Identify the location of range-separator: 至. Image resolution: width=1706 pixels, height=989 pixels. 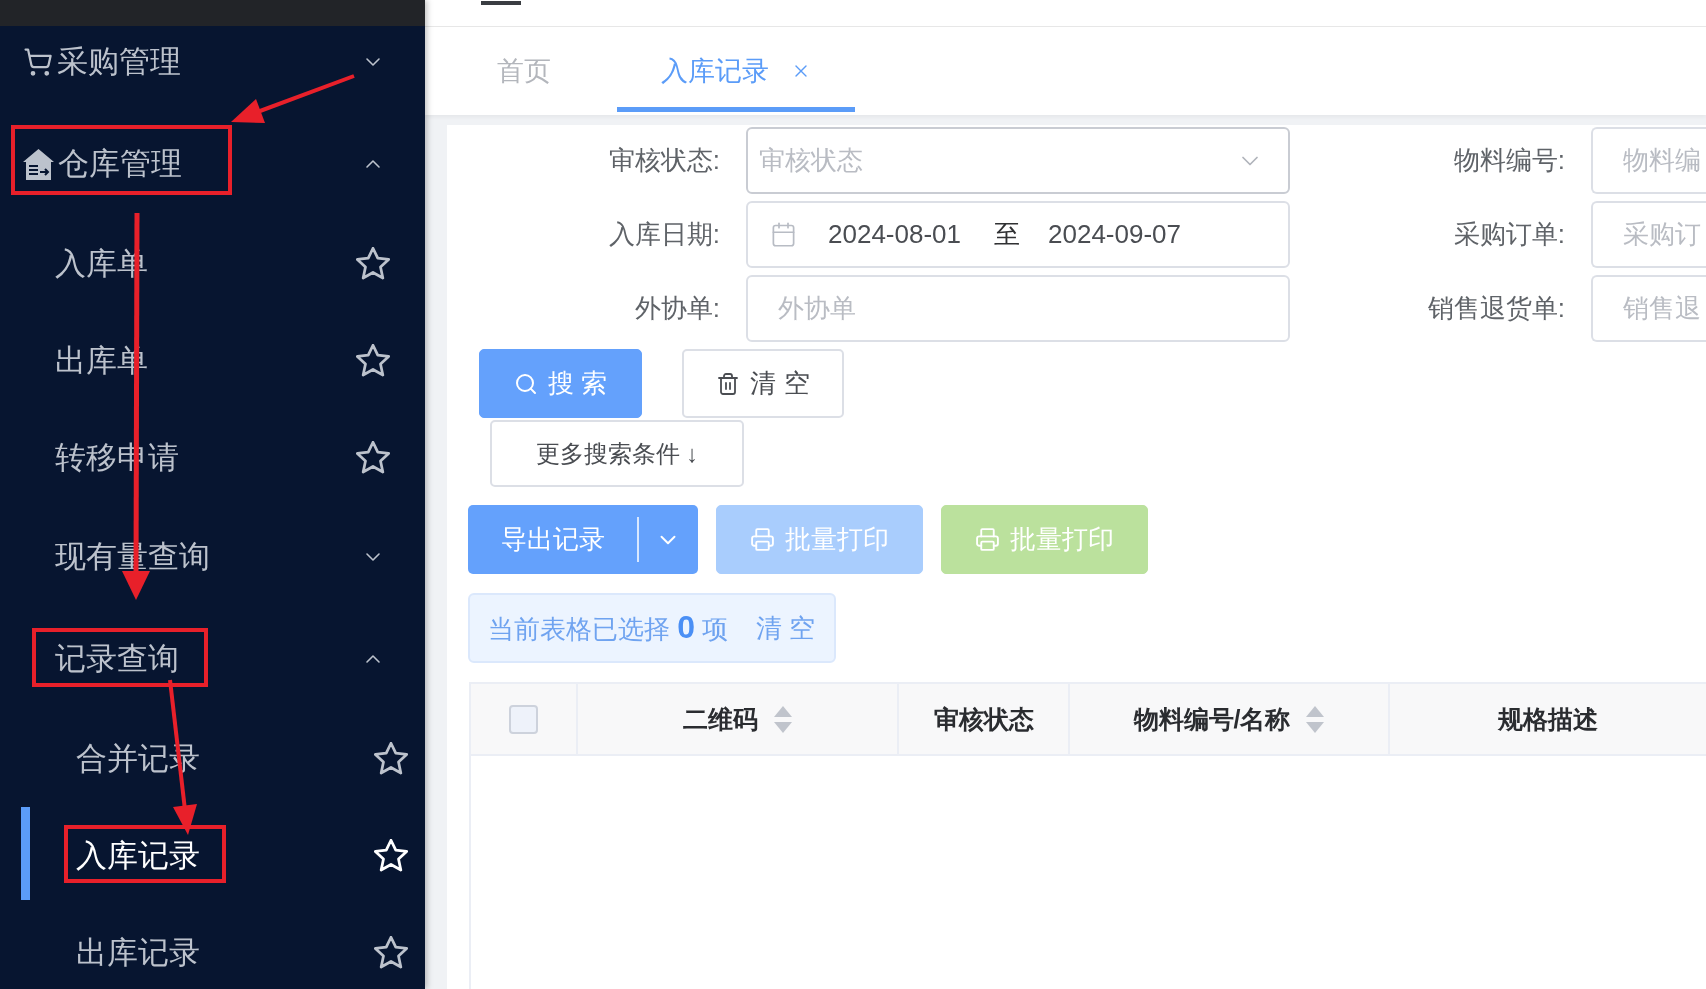
(1007, 234).